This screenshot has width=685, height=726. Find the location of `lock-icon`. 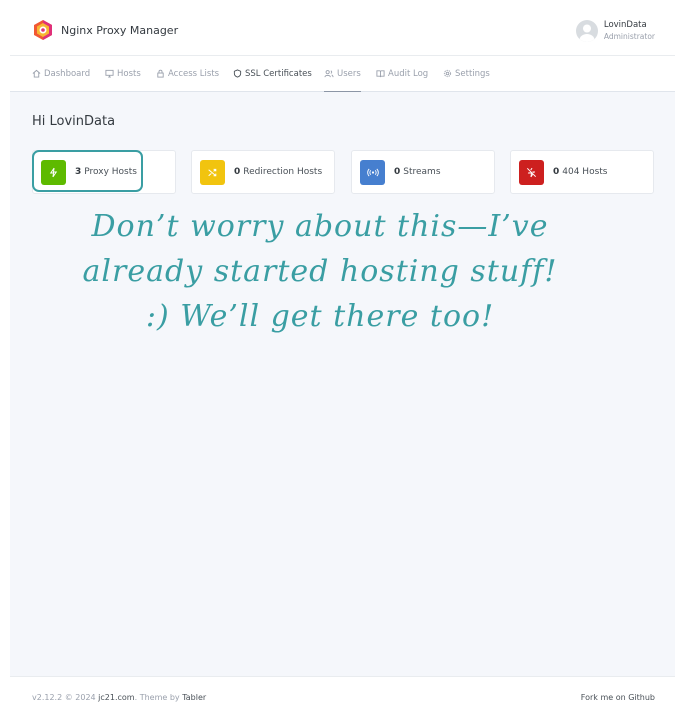

lock-icon is located at coordinates (160, 73).